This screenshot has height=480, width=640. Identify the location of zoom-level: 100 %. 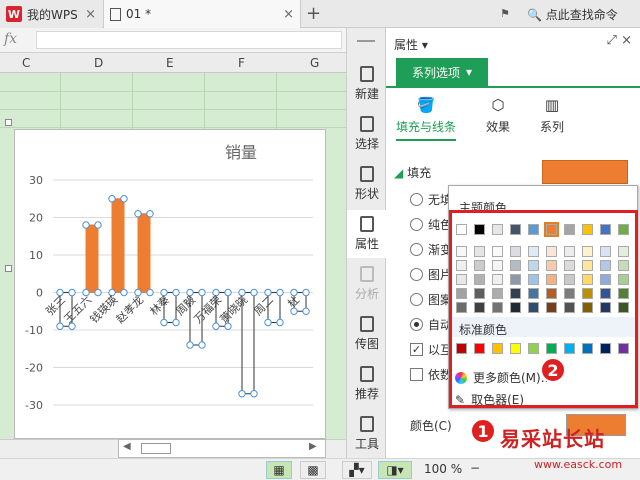
(443, 469).